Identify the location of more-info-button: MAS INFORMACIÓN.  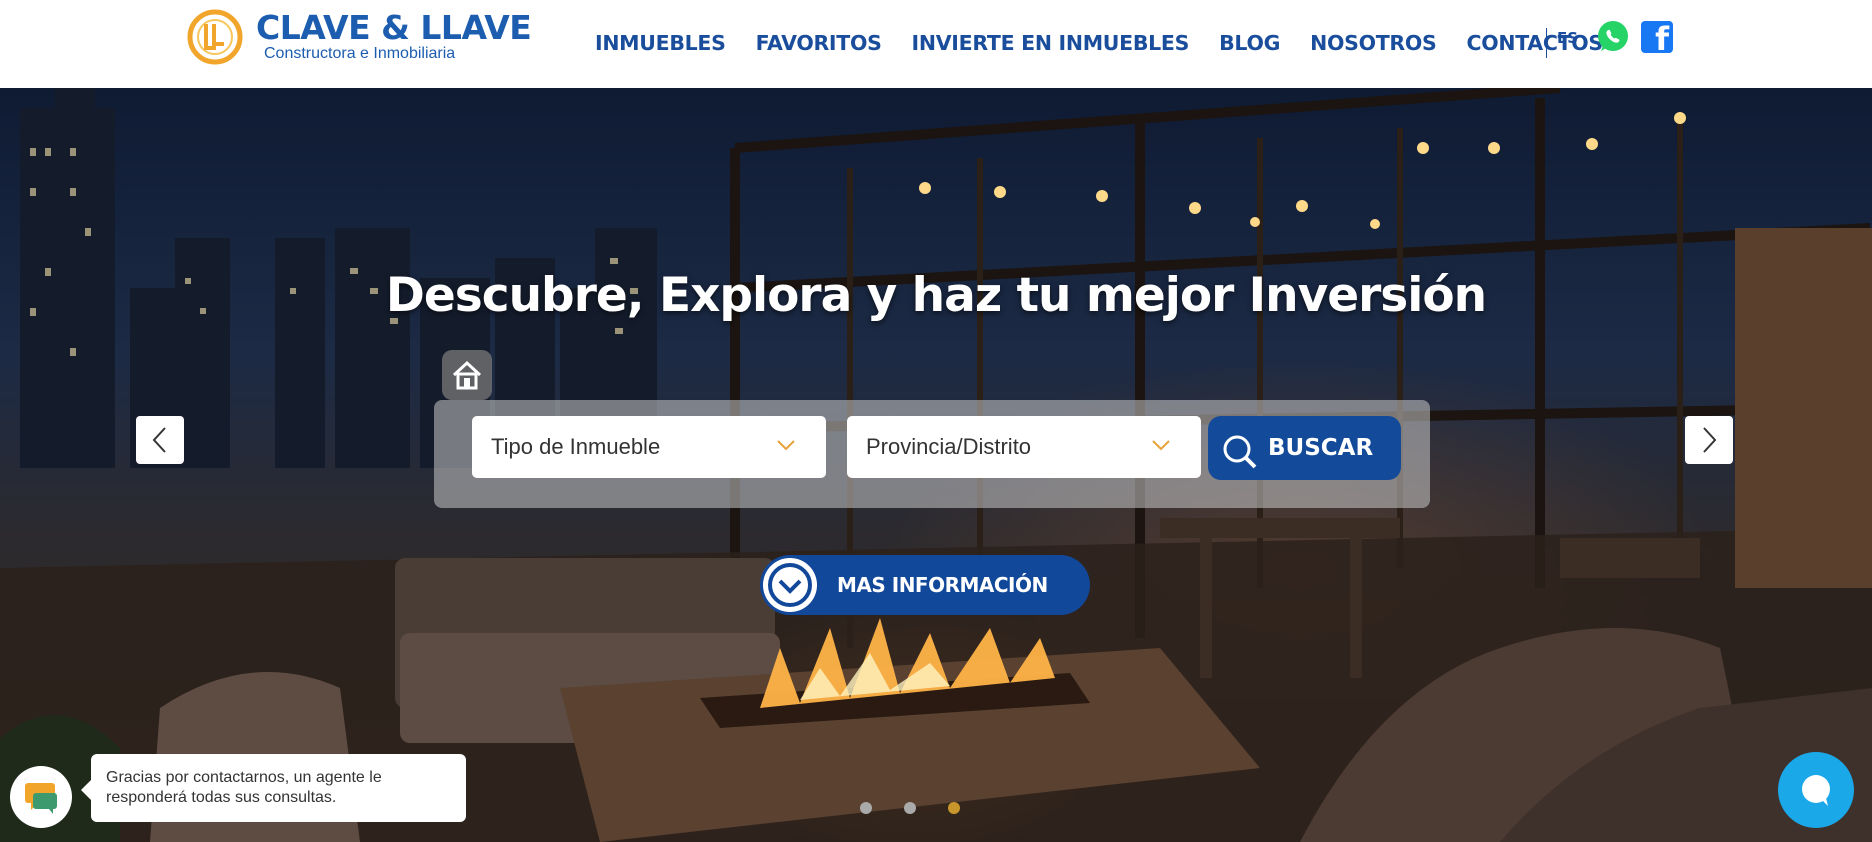
(925, 585).